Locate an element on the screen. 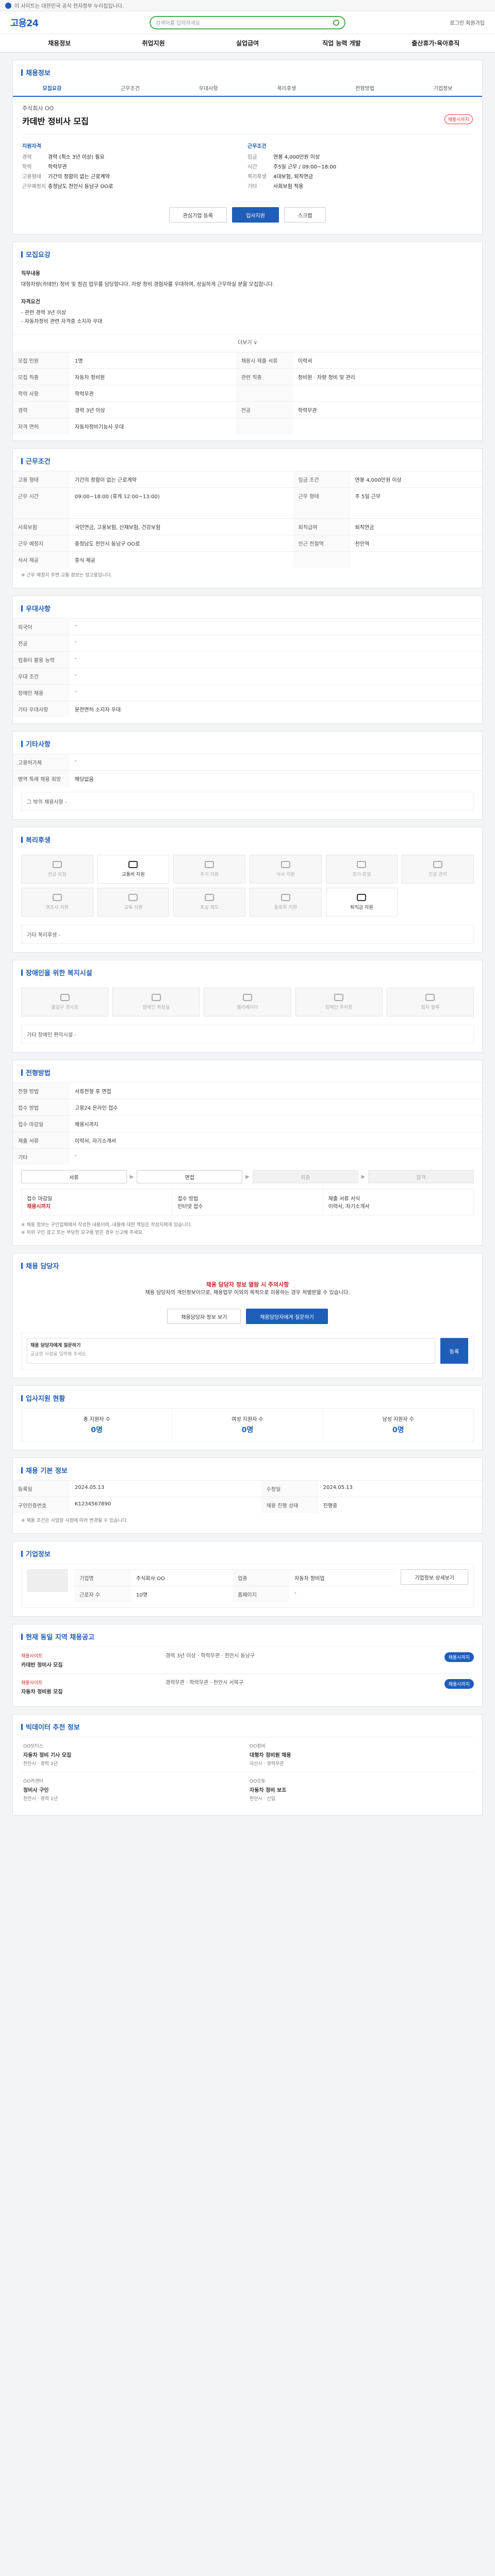 This screenshot has width=495, height=2576. recommend-card: OO오토 자동차 정비 보조 천안시 · 신입 is located at coordinates (361, 1789).